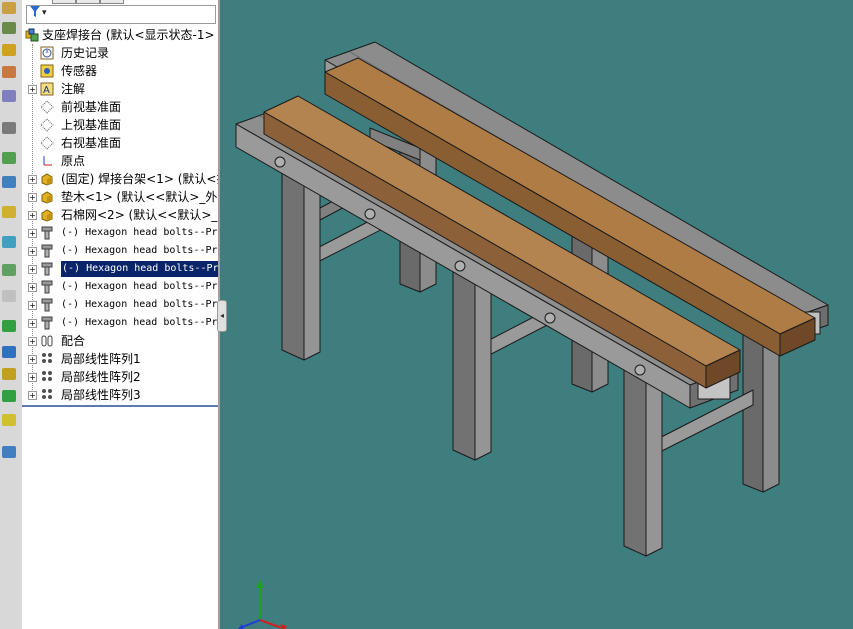  What do you see at coordinates (120, 215) in the screenshot?
I see `tree-item: + 石棉网<2> (默认<<默认>_外观` at bounding box center [120, 215].